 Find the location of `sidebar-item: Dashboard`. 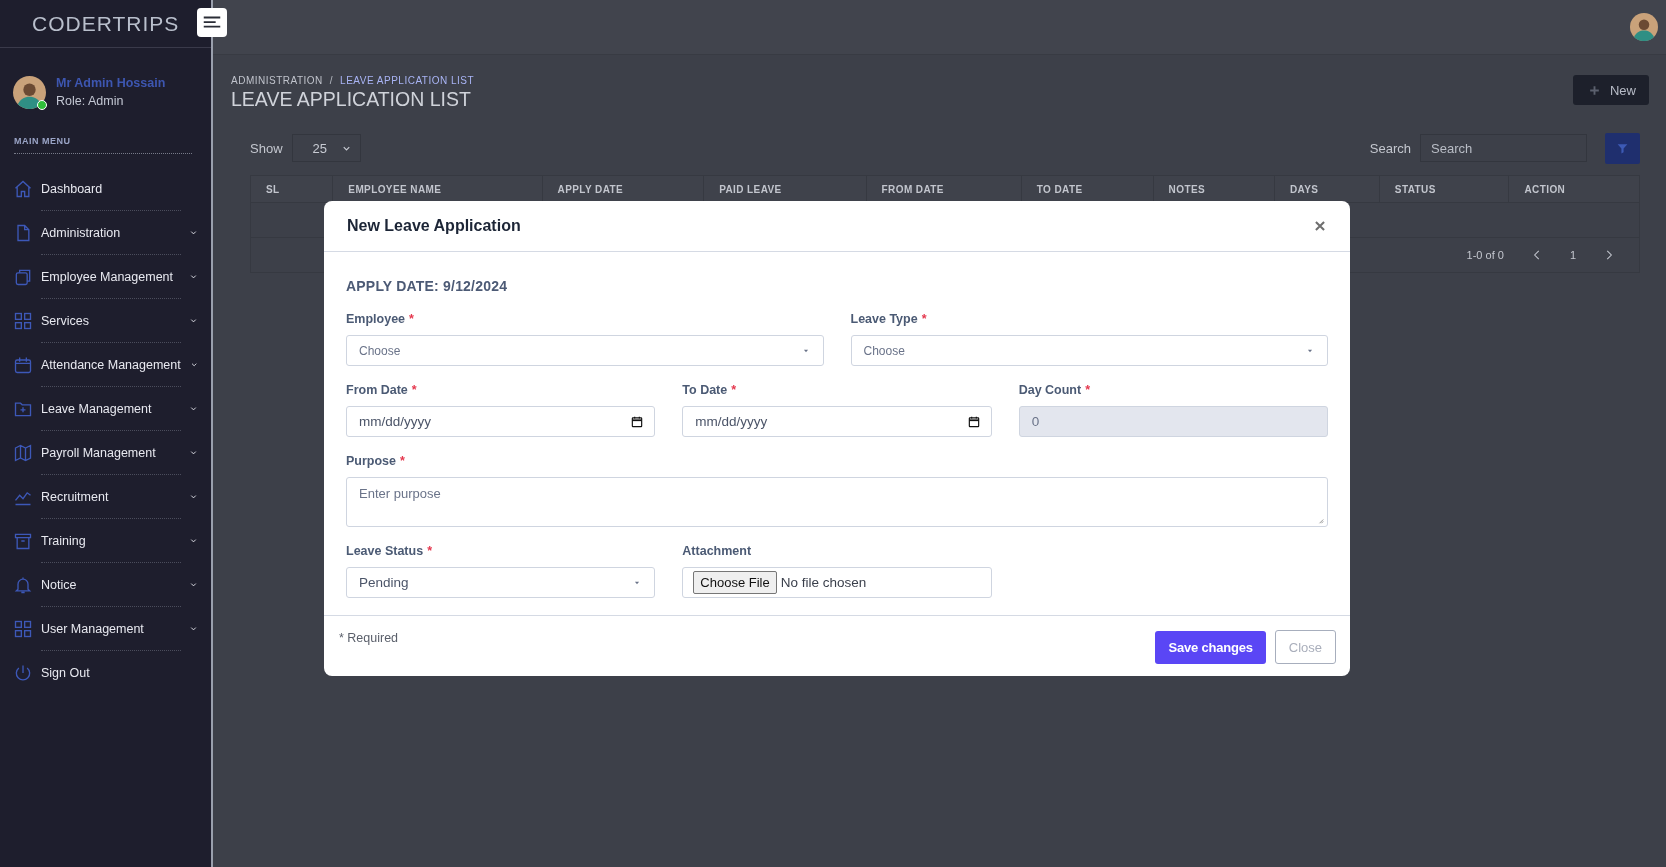

sidebar-item: Dashboard is located at coordinates (105, 188).